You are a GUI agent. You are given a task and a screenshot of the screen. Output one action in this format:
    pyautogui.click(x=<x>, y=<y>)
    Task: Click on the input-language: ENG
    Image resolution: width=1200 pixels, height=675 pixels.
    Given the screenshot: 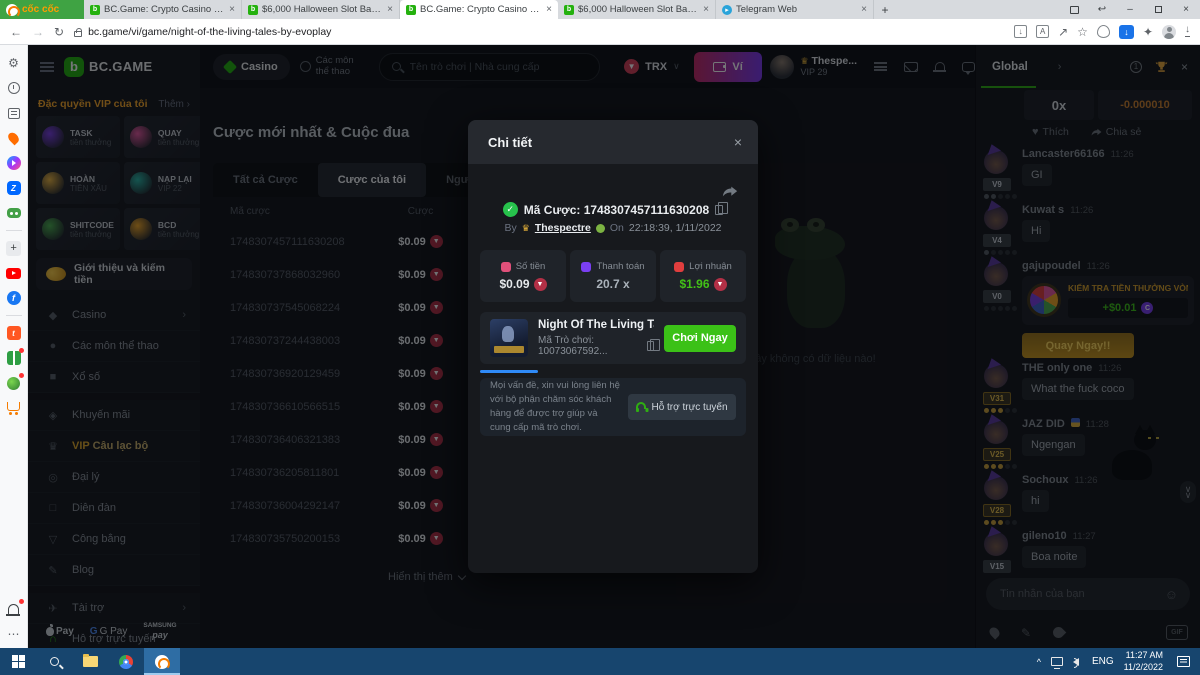 What is the action you would take?
    pyautogui.click(x=1103, y=661)
    